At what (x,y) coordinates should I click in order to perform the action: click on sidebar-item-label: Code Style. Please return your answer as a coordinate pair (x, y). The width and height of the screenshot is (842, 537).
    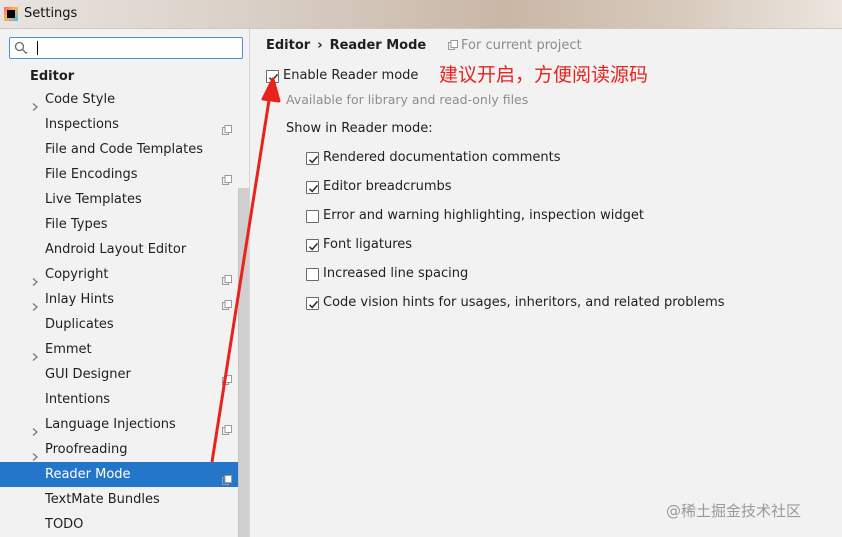
    Looking at the image, I should click on (80, 99).